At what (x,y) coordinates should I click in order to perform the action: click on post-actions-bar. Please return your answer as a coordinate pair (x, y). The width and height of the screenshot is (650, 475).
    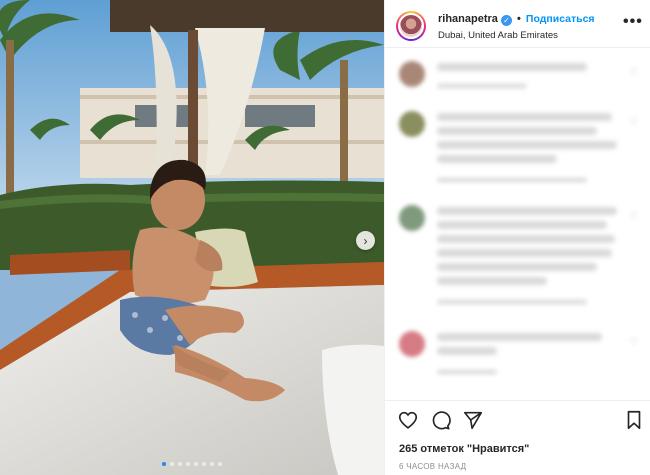
    Looking at the image, I should click on (517, 418).